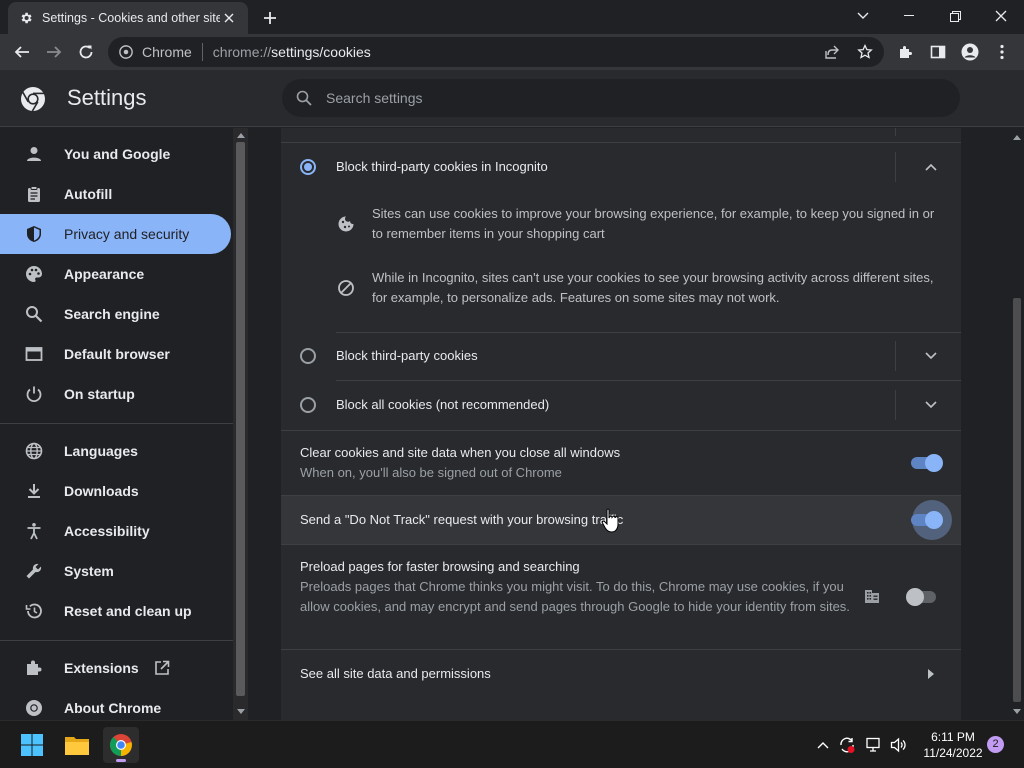 The width and height of the screenshot is (1024, 768). What do you see at coordinates (34, 708) in the screenshot?
I see `chrome-icon` at bounding box center [34, 708].